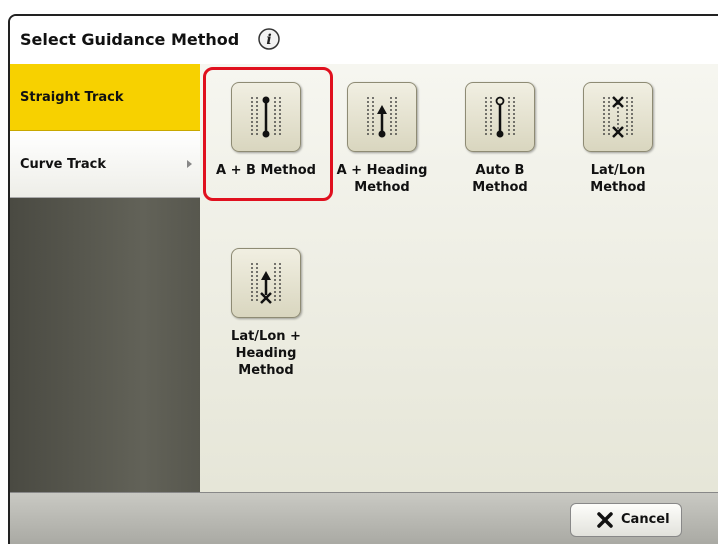 The image size is (718, 544). Describe the element at coordinates (364, 518) in the screenshot. I see `dialog-footer: Cancel` at that location.